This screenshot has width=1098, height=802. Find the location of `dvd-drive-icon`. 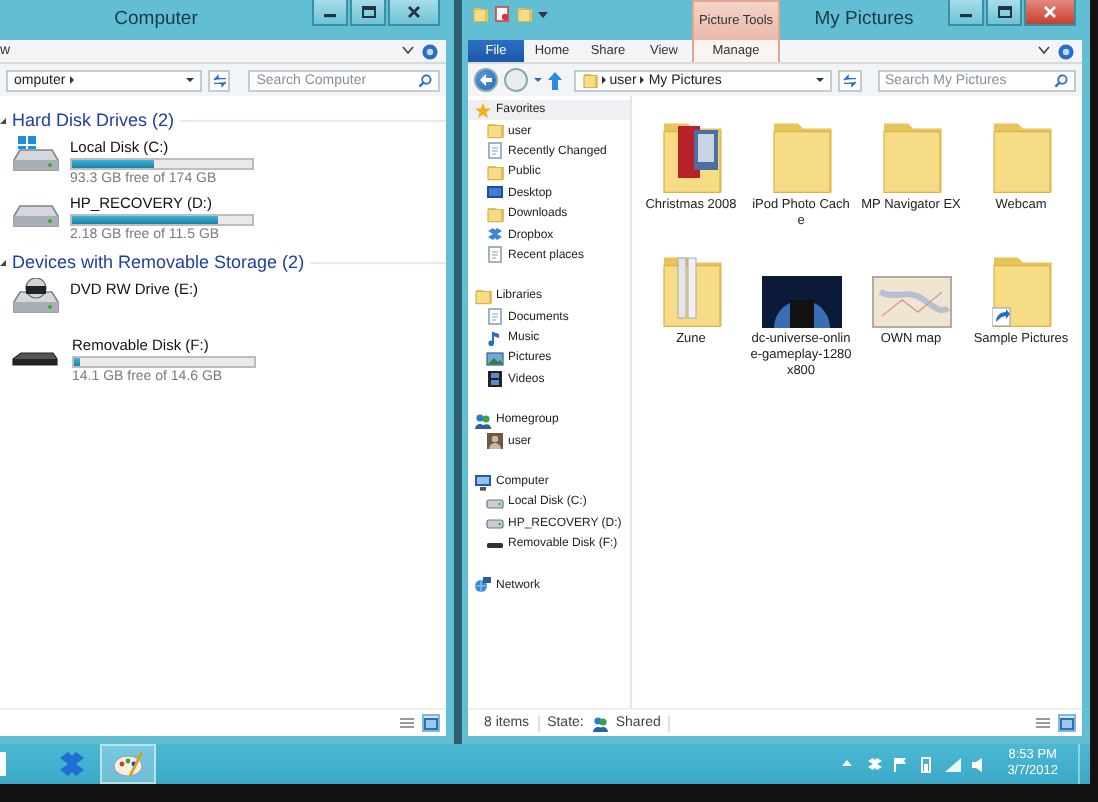

dvd-drive-icon is located at coordinates (36, 298).